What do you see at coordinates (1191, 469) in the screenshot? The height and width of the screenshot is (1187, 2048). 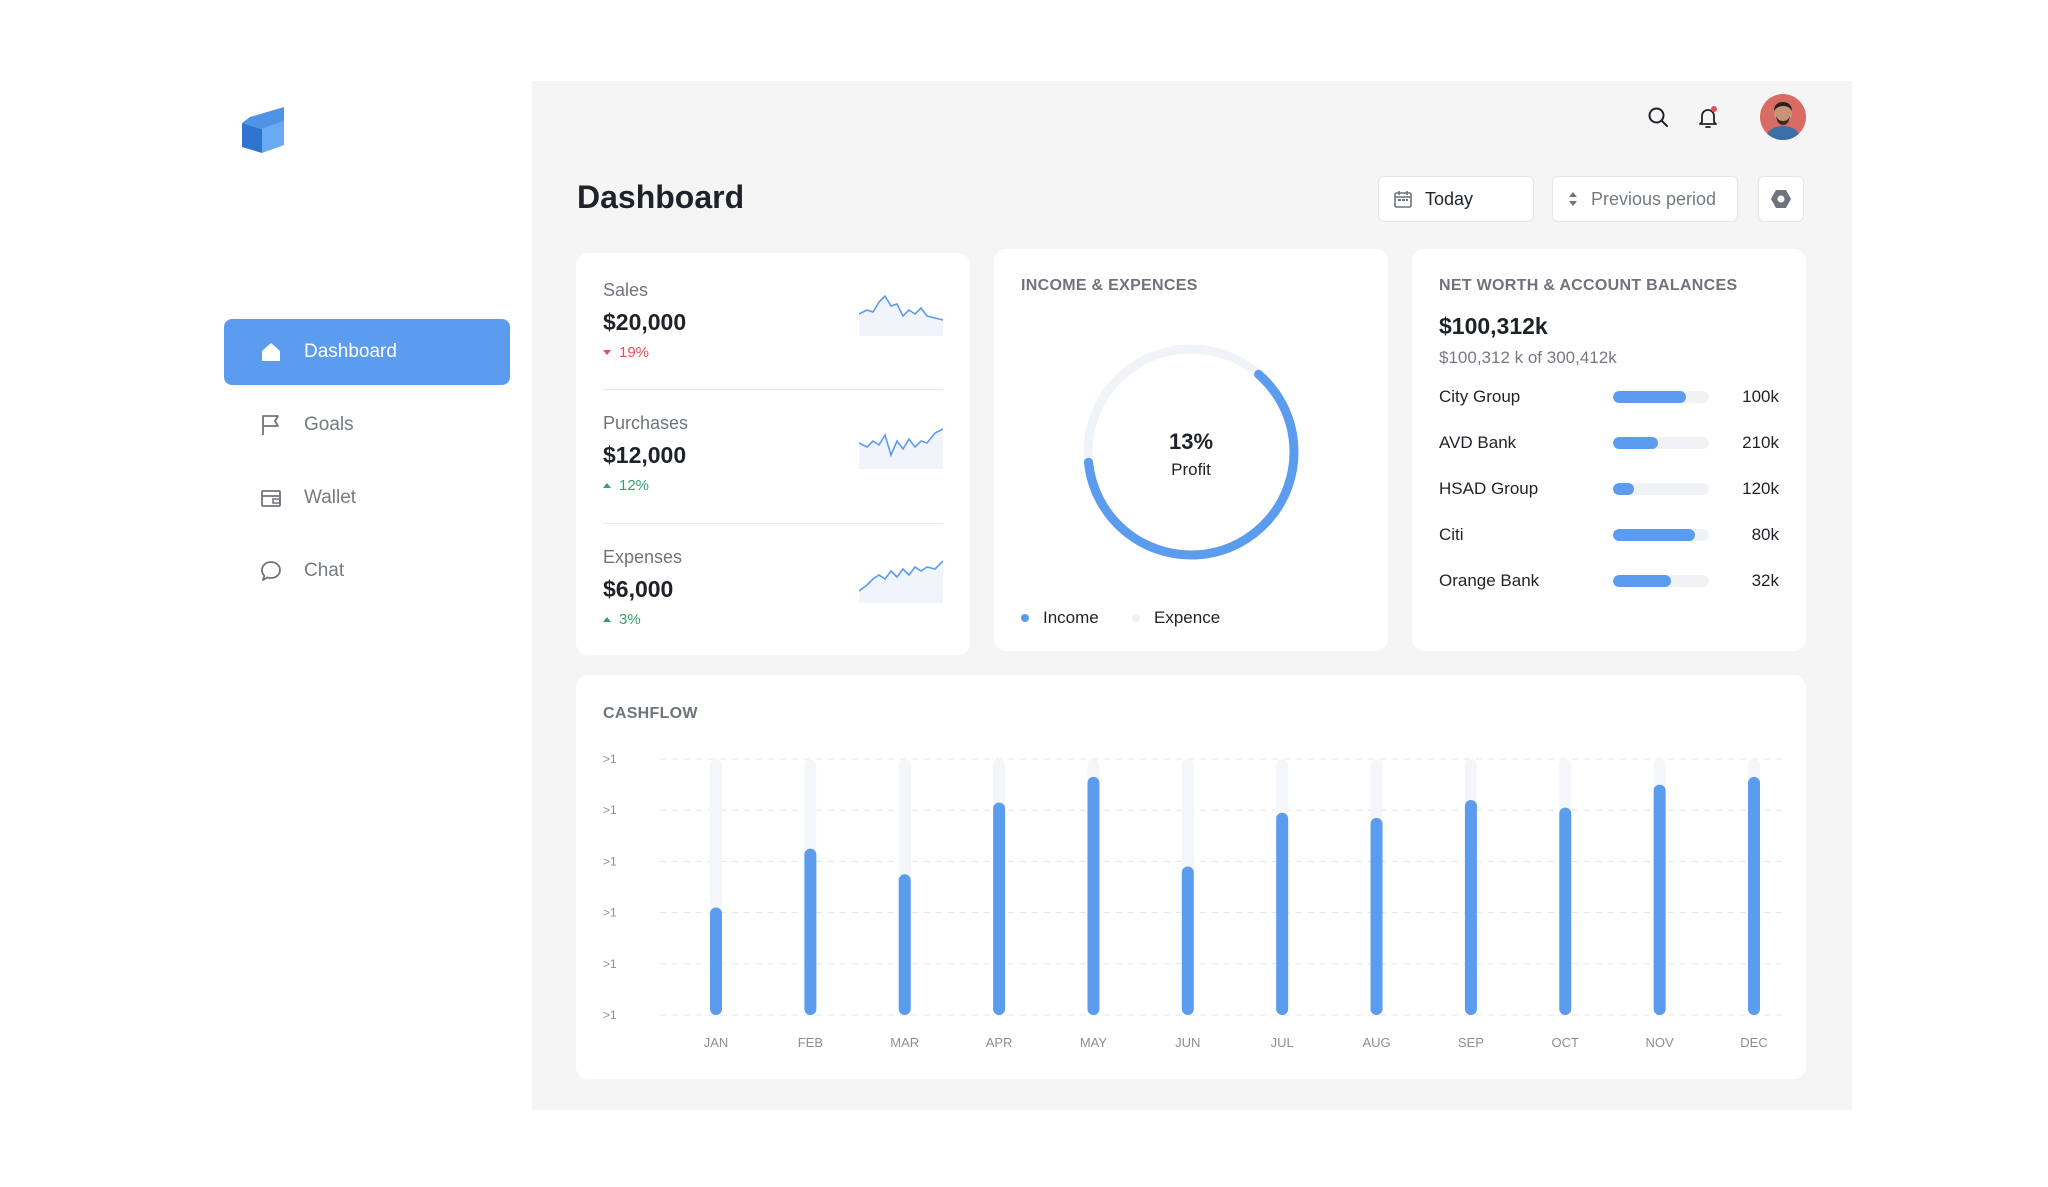 I see `donut-label: Profit` at bounding box center [1191, 469].